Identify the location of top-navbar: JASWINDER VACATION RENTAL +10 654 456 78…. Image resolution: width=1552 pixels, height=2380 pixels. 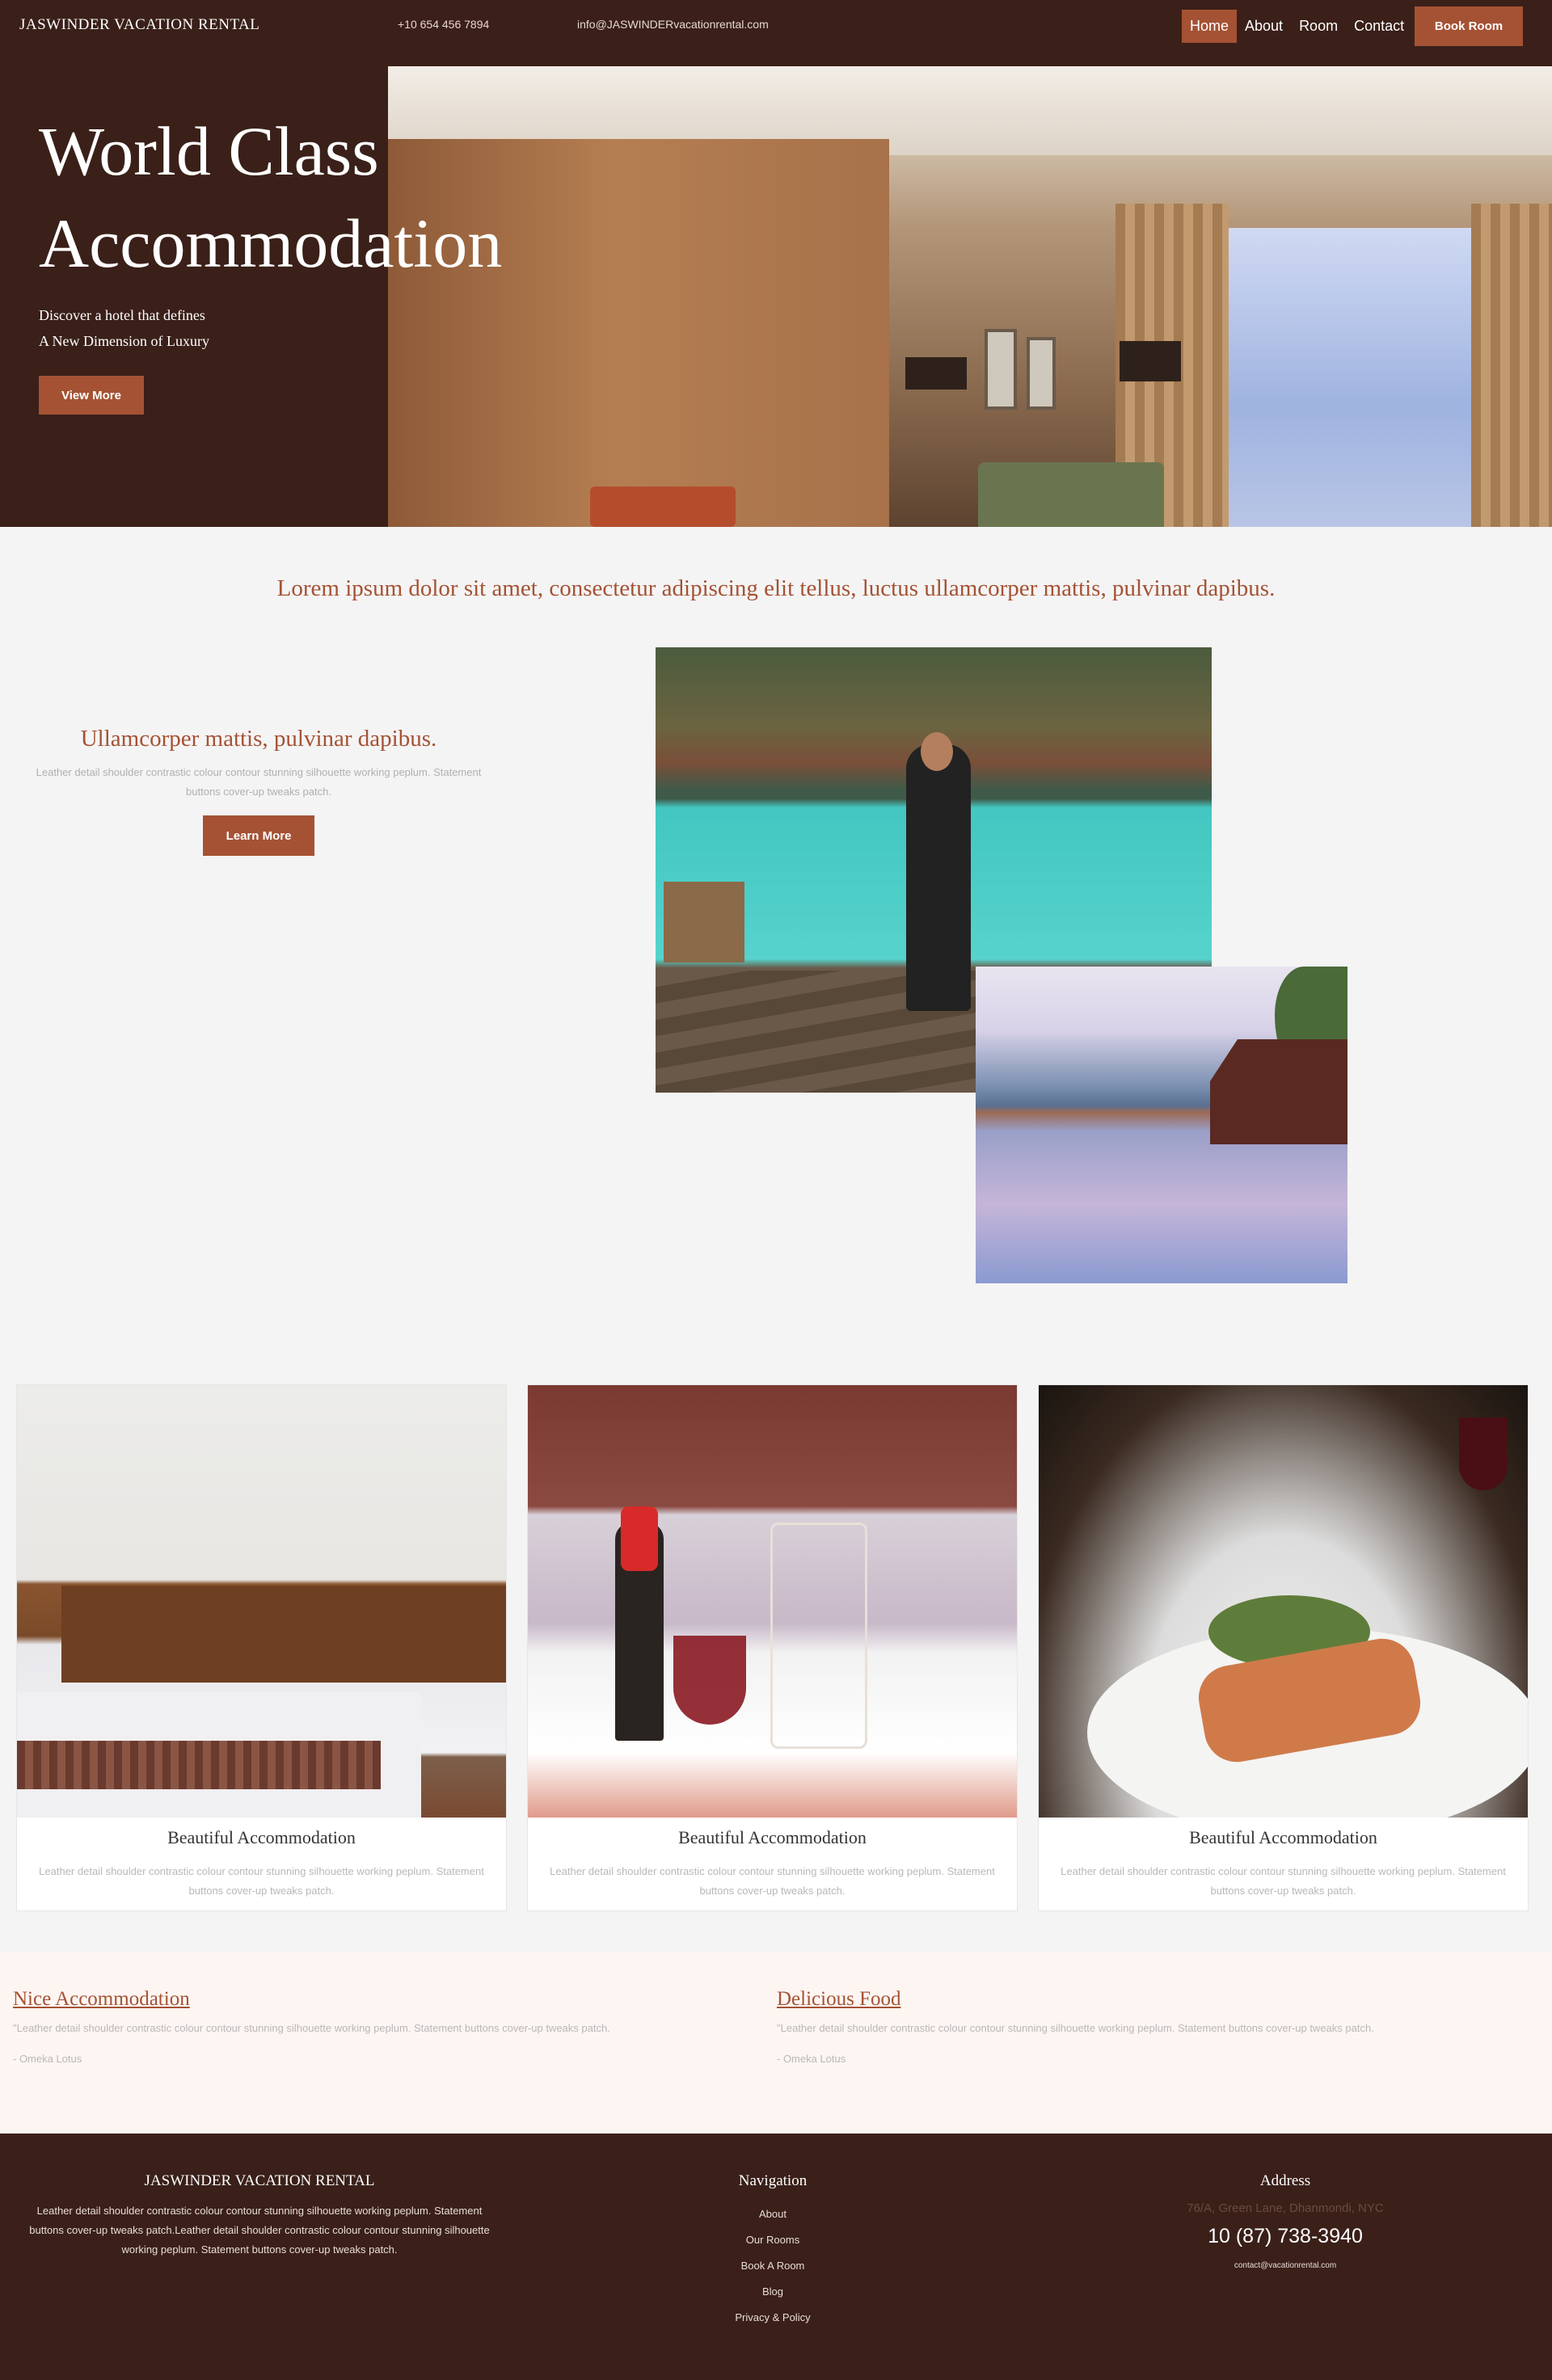
(776, 33).